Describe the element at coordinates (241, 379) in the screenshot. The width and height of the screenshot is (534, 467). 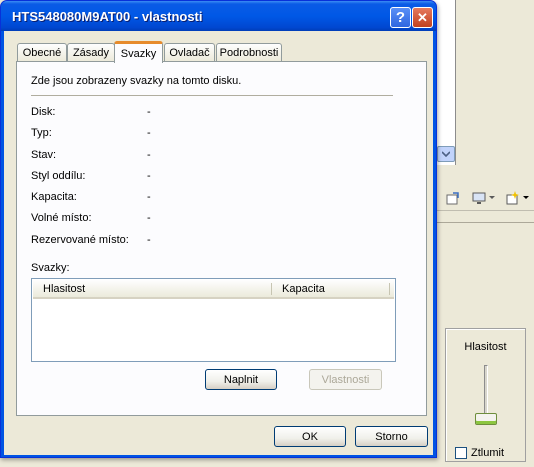
I see `populate-button: Naplnit` at that location.